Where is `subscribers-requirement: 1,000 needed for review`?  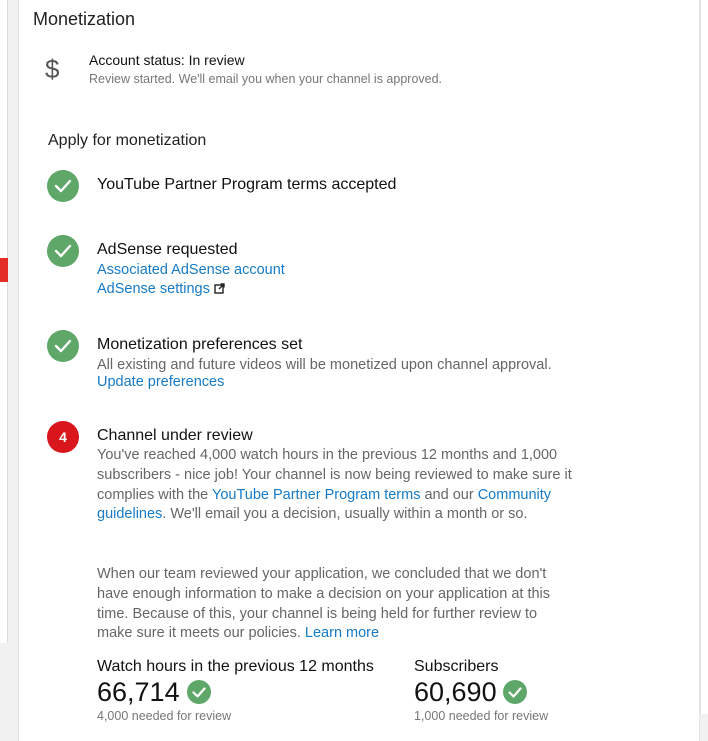
subscribers-requirement: 1,000 needed for review is located at coordinates (481, 716).